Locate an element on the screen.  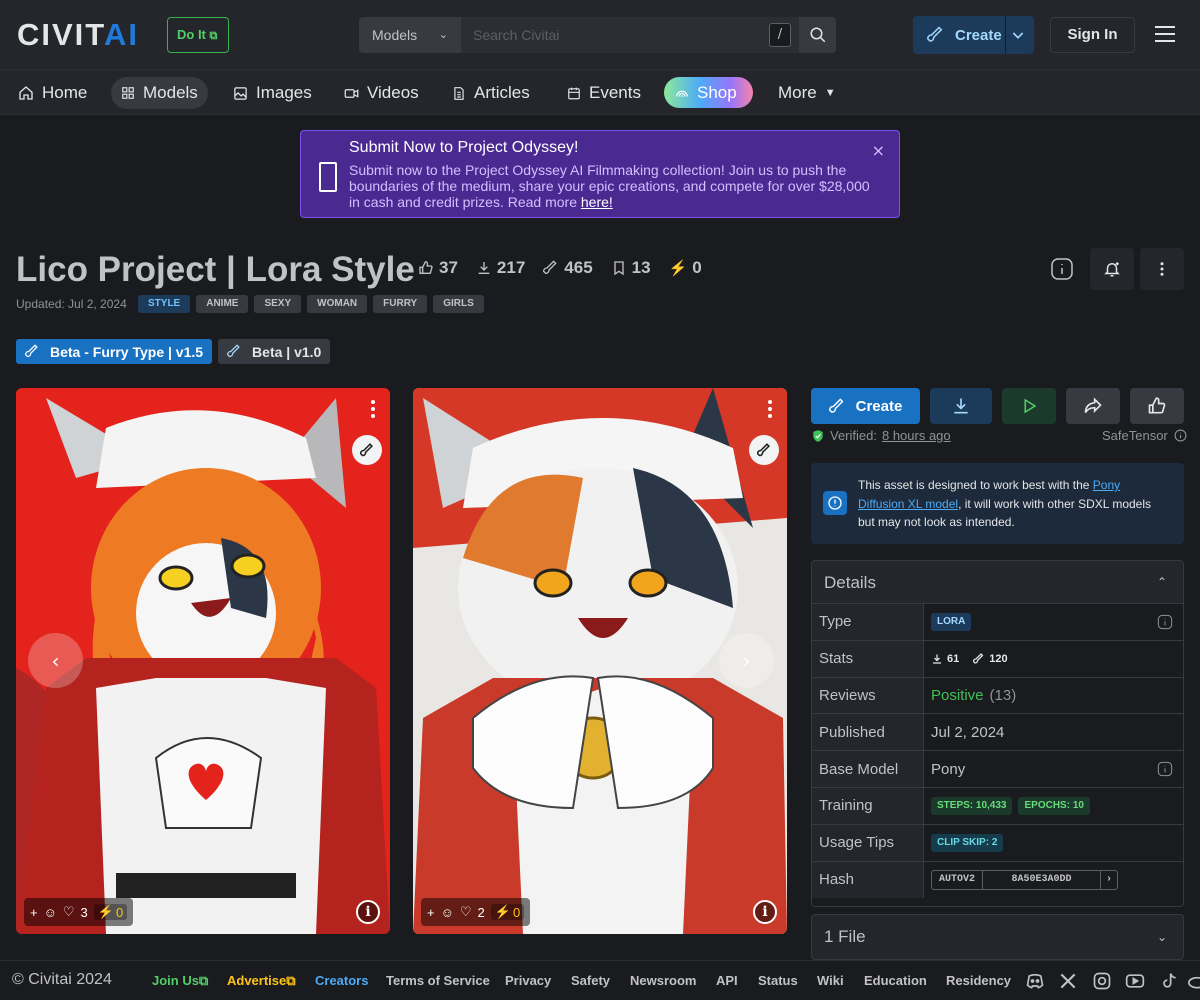
search-scope-select: Models ⌄ is located at coordinates (410, 35).